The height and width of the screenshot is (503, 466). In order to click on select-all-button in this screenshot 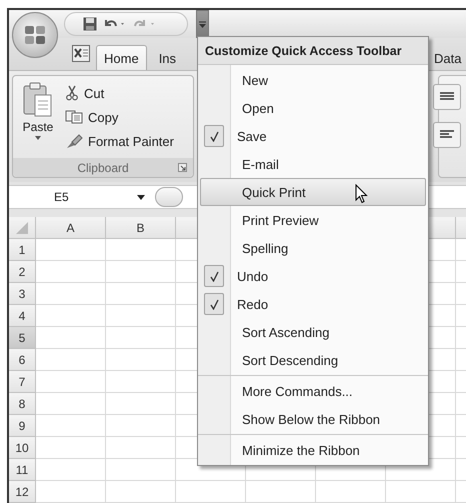, I will do `click(22, 228)`.